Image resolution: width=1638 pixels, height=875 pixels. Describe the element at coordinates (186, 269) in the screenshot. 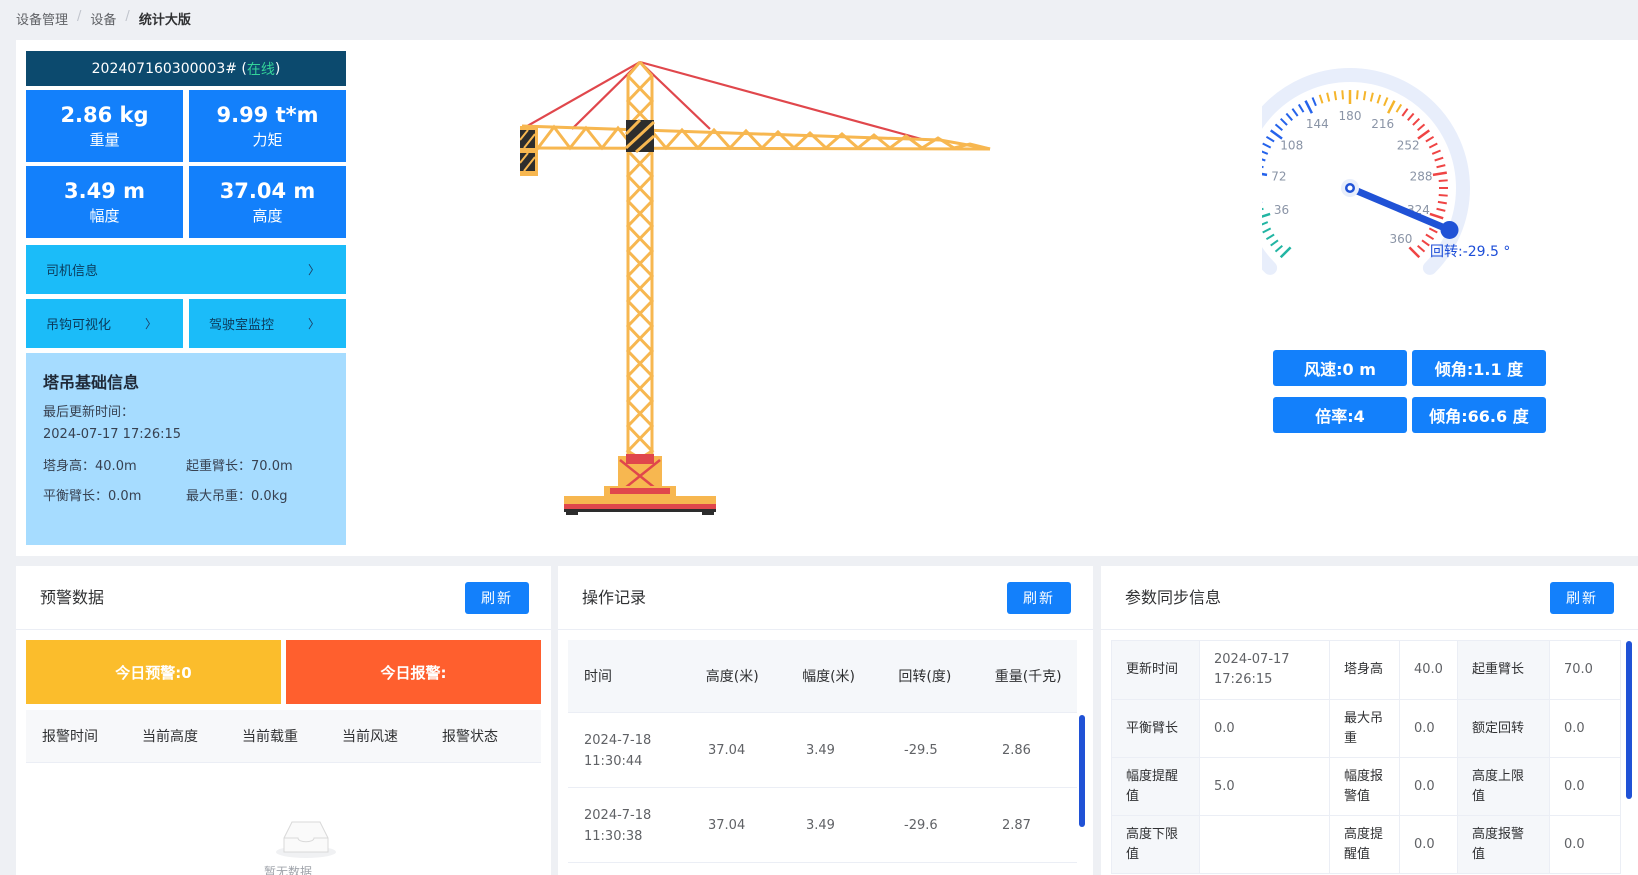

I see `driver-info-button: 司机信息 〉` at that location.